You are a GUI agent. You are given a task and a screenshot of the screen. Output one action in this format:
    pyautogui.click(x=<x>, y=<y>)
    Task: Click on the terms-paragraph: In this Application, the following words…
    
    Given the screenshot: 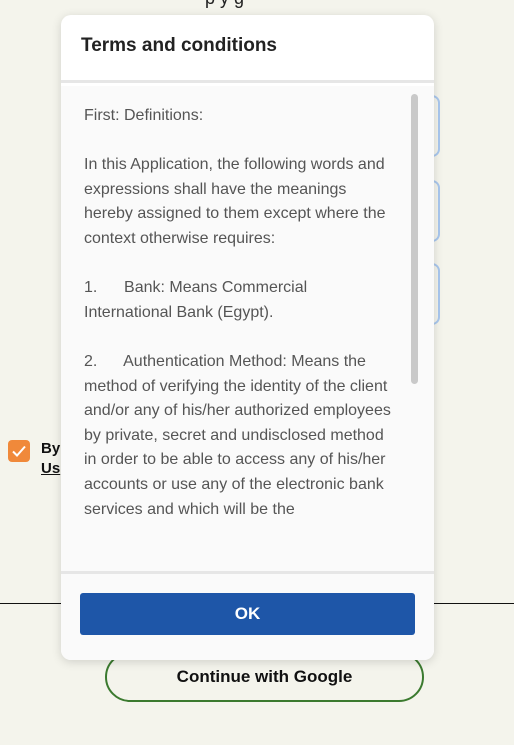 What is the action you would take?
    pyautogui.click(x=235, y=201)
    